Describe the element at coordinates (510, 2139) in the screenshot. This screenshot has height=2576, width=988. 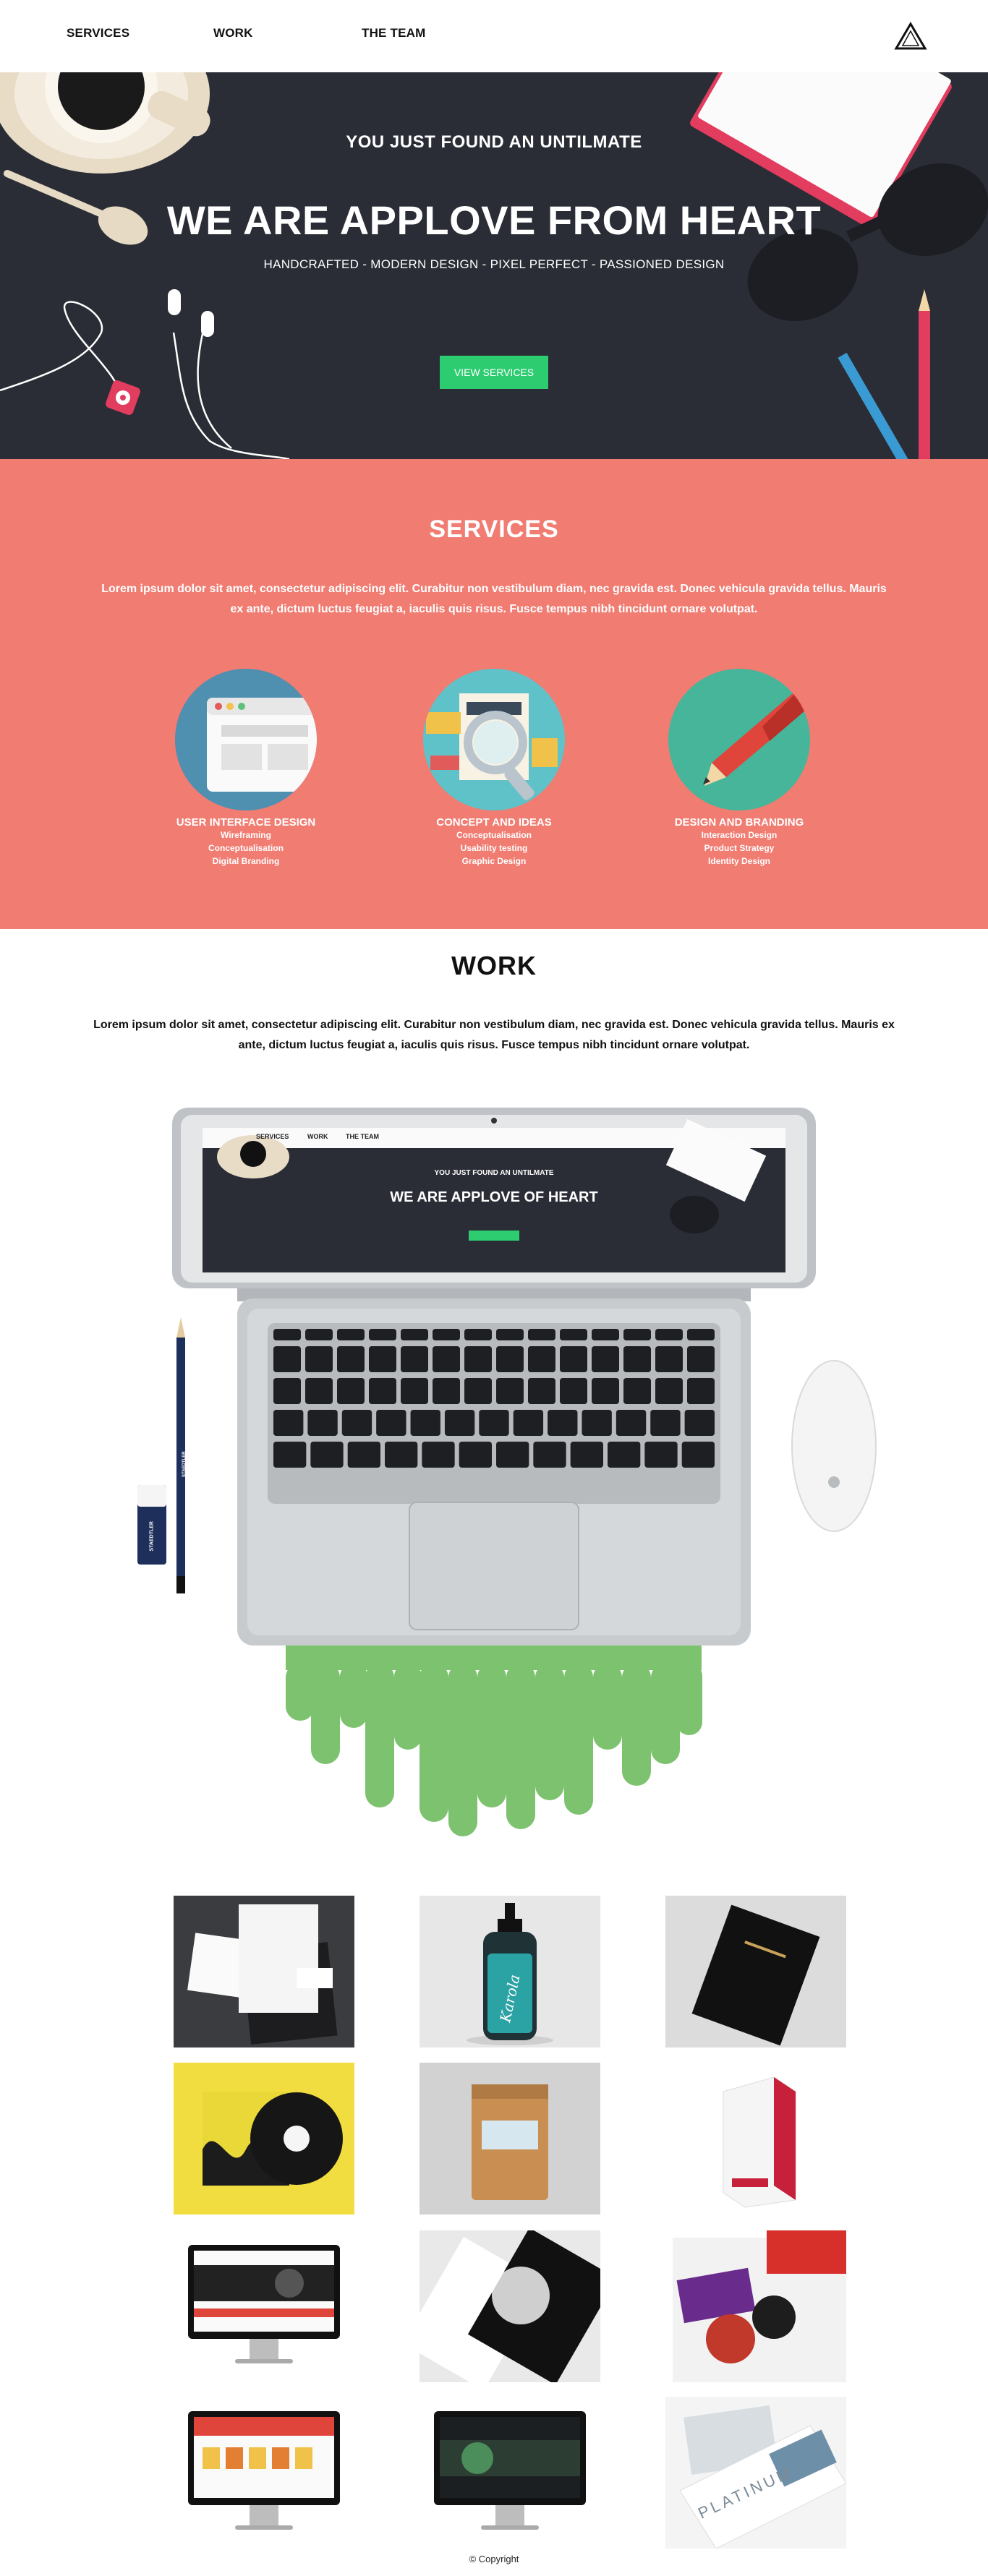
I see `portfolio-item-coffee-bag` at that location.